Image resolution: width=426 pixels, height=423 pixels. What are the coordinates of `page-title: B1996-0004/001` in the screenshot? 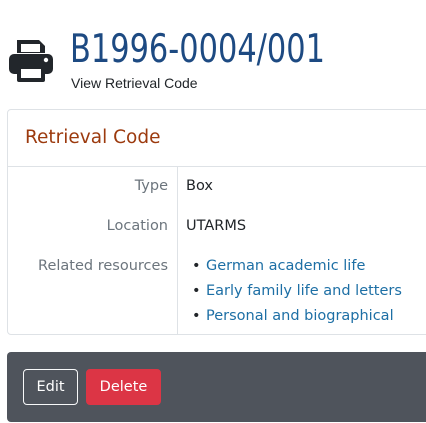 It's located at (197, 49).